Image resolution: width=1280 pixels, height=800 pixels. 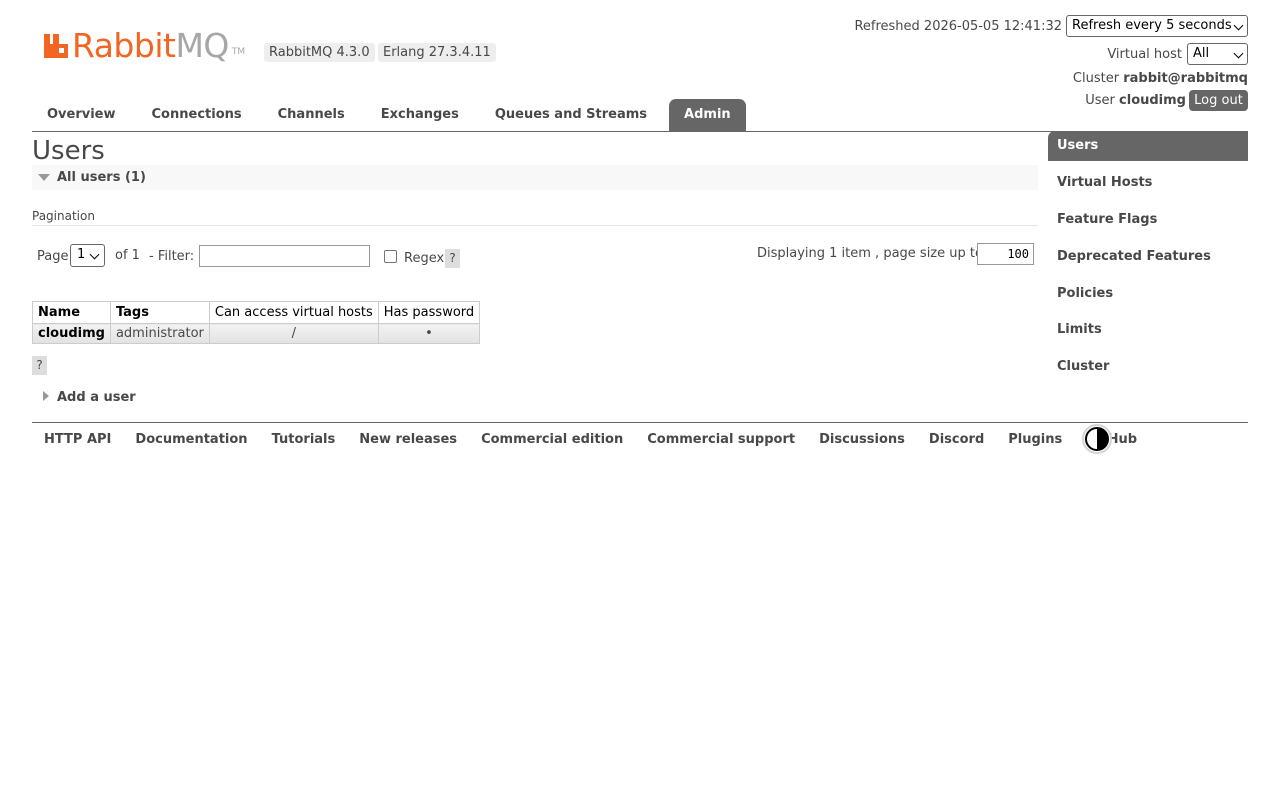 What do you see at coordinates (1217, 54) in the screenshot?
I see `virtual-host-select: All` at bounding box center [1217, 54].